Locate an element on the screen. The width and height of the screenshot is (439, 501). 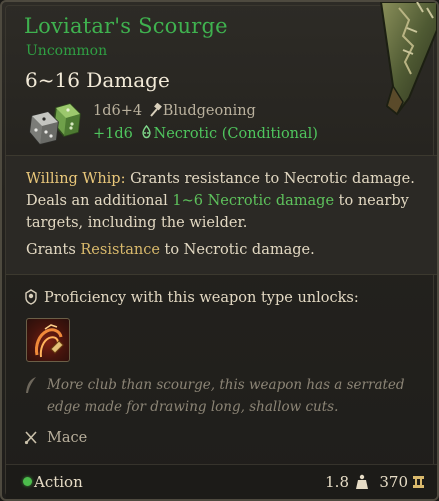
damage-total: 6~16 Damage is located at coordinates (97, 80).